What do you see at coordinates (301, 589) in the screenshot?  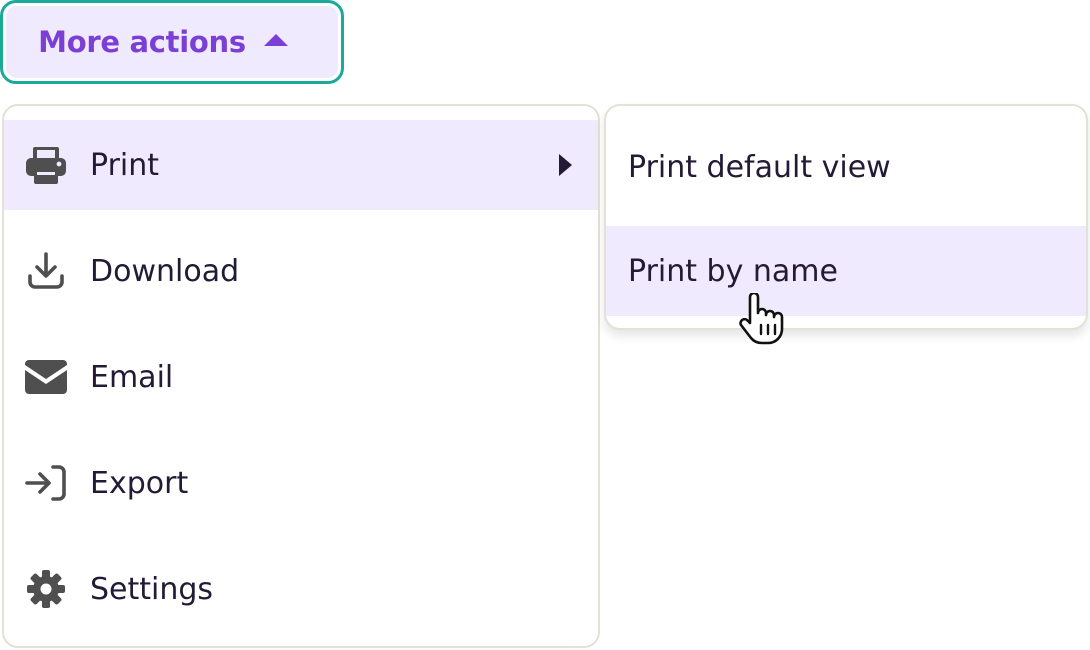 I see `menu-item-settings: Settings` at bounding box center [301, 589].